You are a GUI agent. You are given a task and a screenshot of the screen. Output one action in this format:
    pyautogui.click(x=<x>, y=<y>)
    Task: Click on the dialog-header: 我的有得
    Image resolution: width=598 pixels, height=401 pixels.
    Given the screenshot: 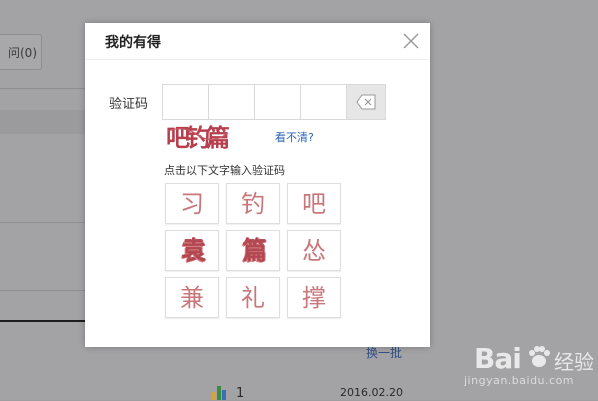 What is the action you would take?
    pyautogui.click(x=257, y=41)
    